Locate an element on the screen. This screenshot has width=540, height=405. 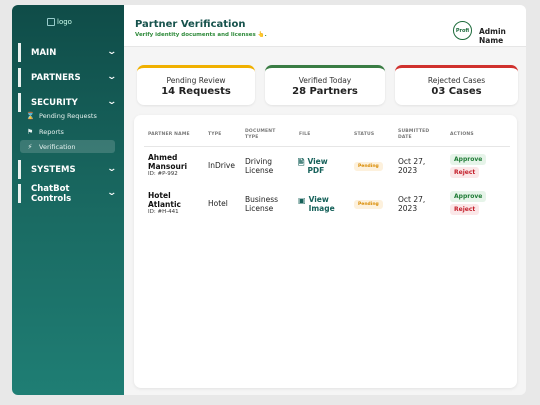
nav-section-main: MAIN ⌄ is located at coordinates (70, 52).